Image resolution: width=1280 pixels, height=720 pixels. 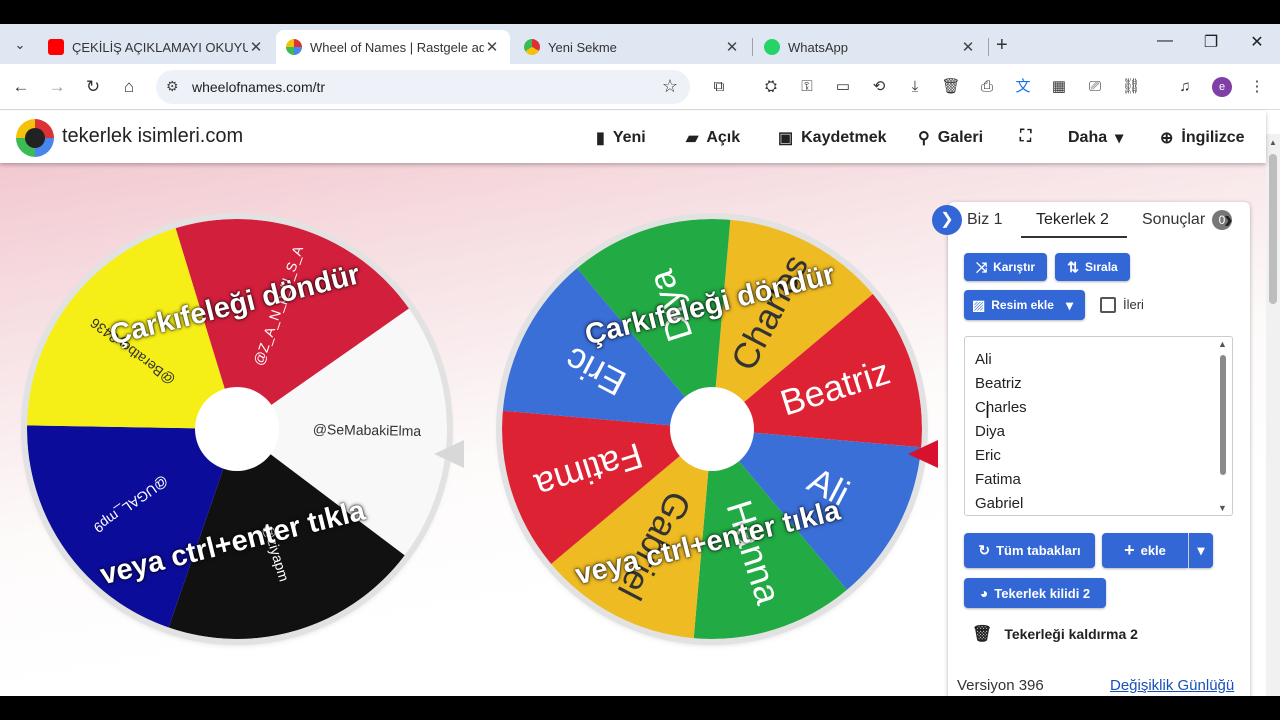 What do you see at coordinates (129, 87) in the screenshot?
I see `home-icon: ⌂` at bounding box center [129, 87].